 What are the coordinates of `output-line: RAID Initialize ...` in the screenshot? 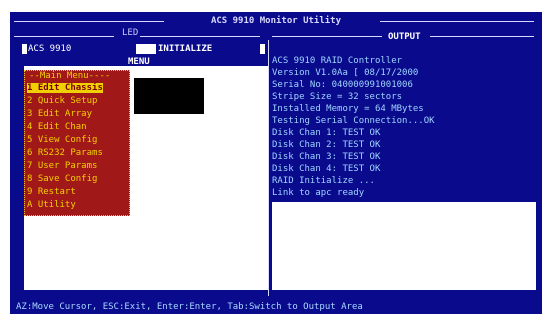 It's located at (323, 181).